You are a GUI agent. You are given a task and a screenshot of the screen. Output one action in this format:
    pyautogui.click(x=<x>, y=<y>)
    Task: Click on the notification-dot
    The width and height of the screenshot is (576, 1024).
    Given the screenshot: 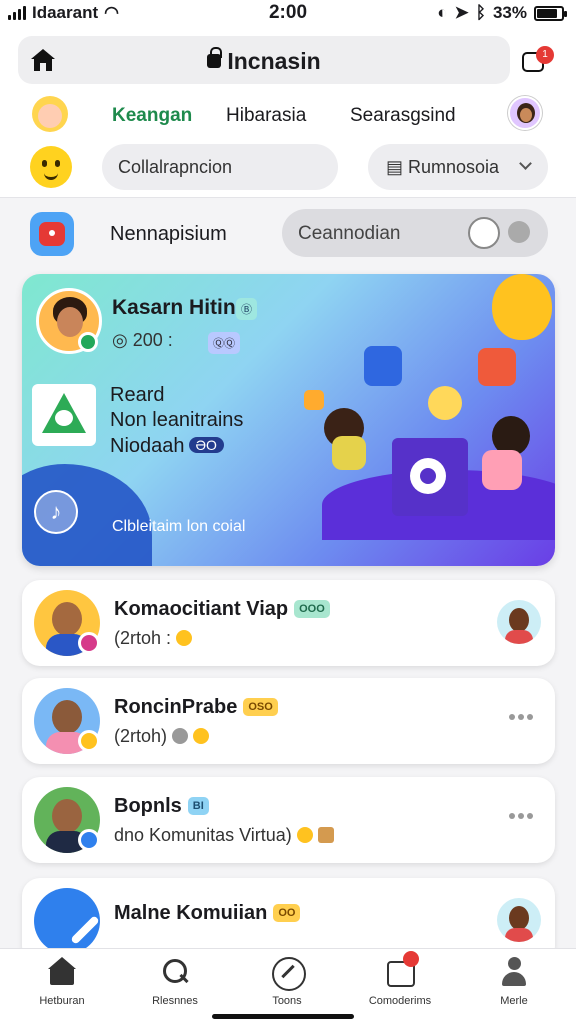 What is the action you would take?
    pyautogui.click(x=411, y=959)
    